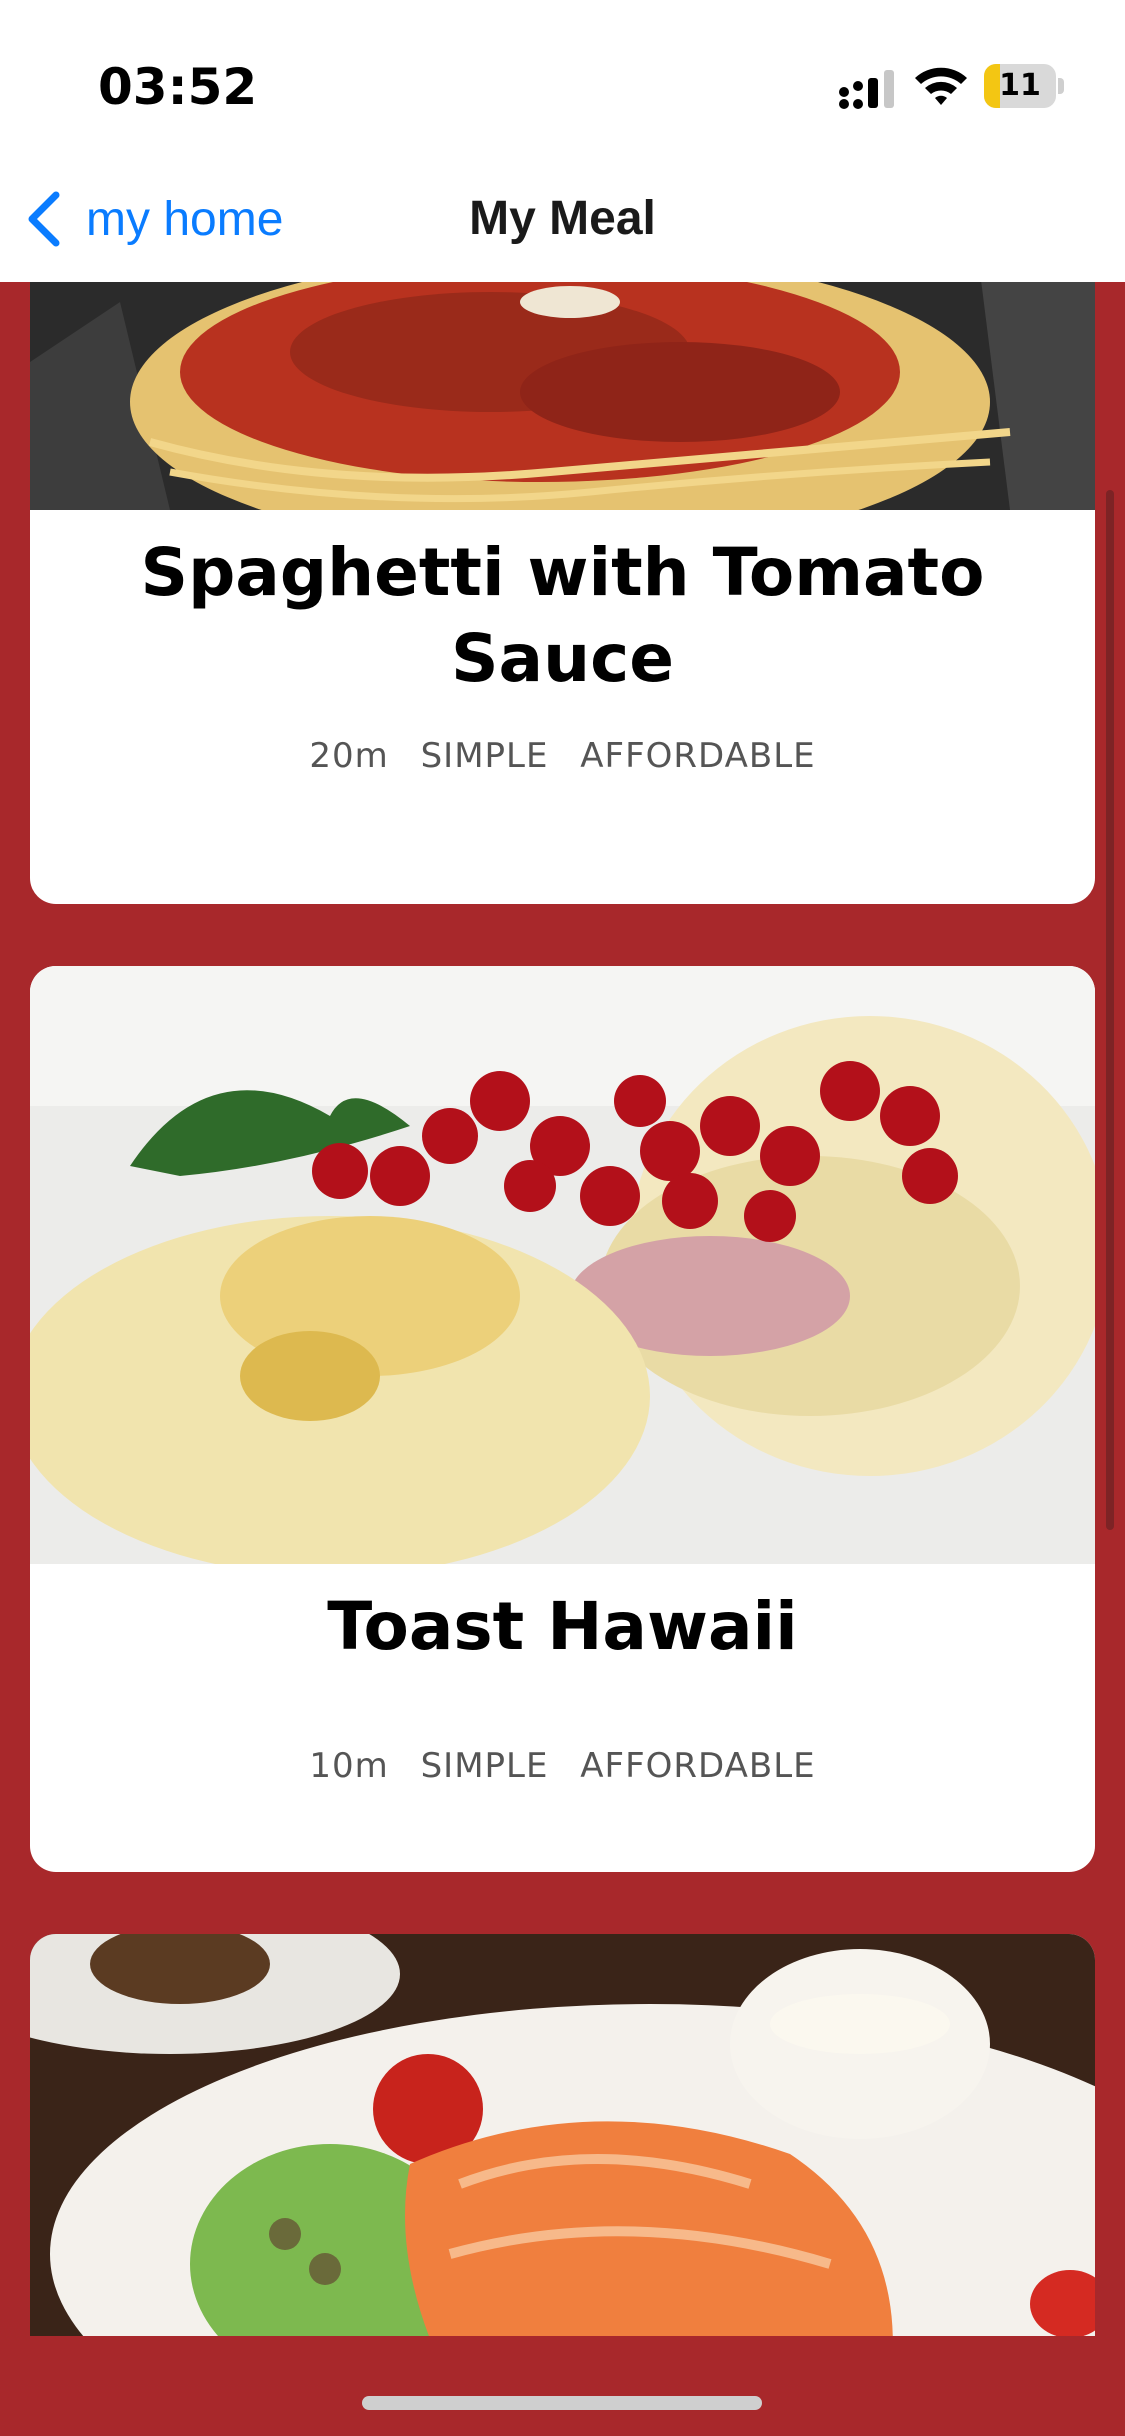  I want to click on status-time: 03:52, so click(178, 87).